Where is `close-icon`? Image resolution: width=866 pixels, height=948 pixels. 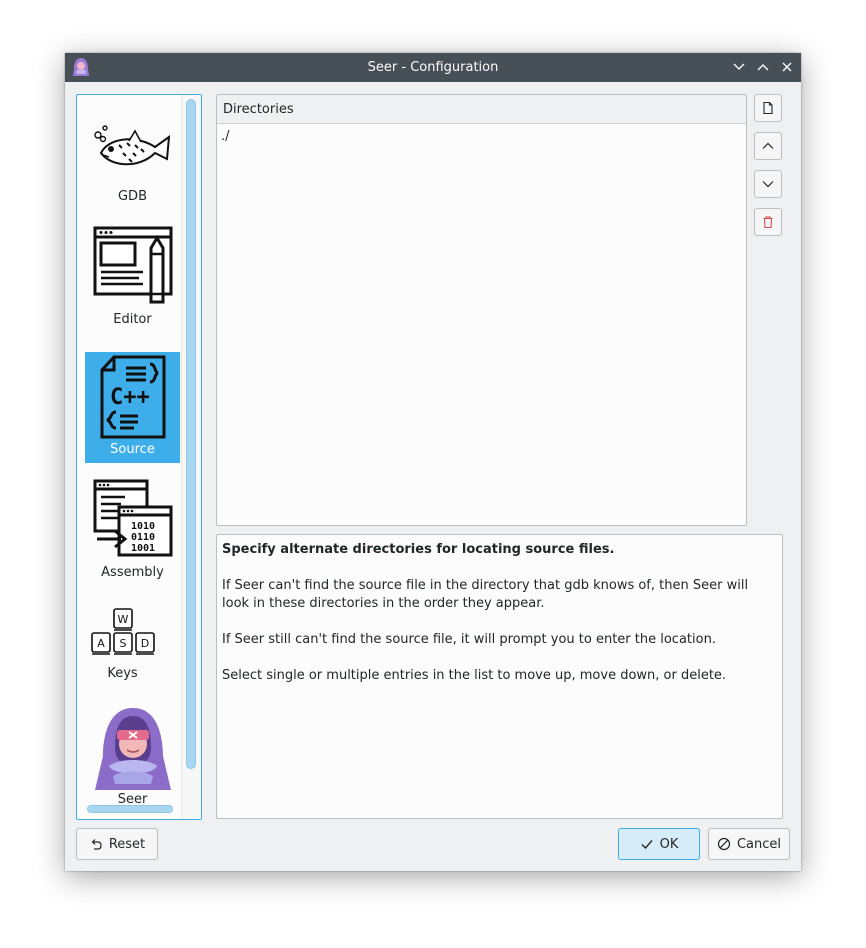
close-icon is located at coordinates (787, 67).